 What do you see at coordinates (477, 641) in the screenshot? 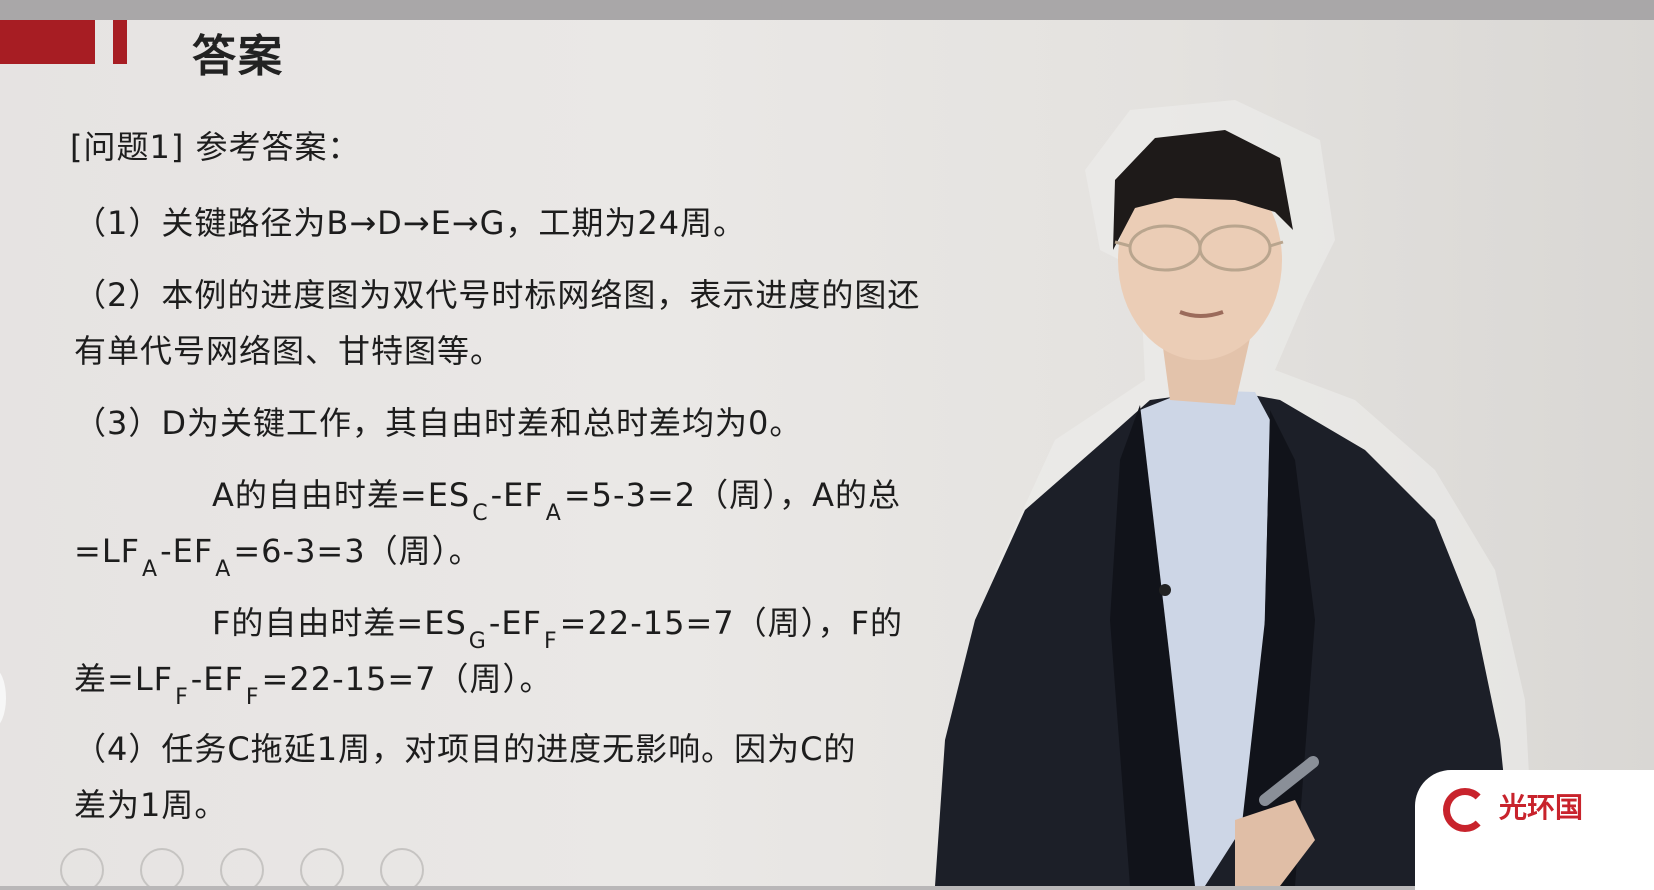
I see `subscript: G` at bounding box center [477, 641].